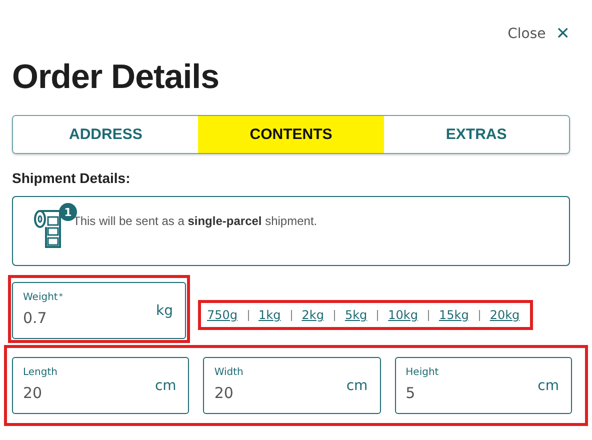 The height and width of the screenshot is (440, 592). Describe the element at coordinates (483, 385) in the screenshot. I see `input-field: Height 5 cm` at that location.